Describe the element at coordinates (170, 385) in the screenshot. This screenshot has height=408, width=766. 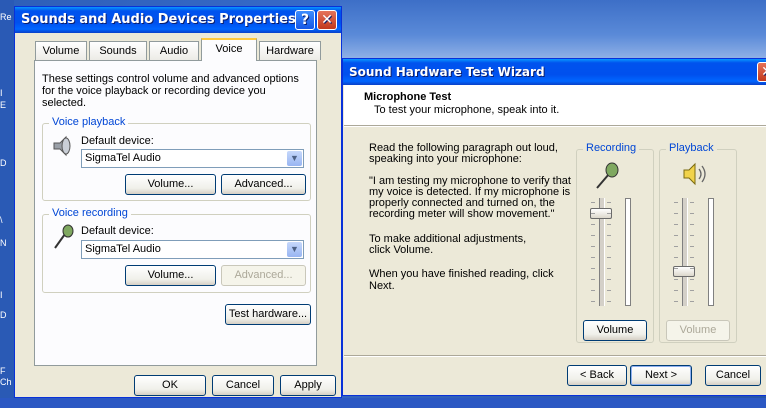
I see `ok-button: OK` at that location.